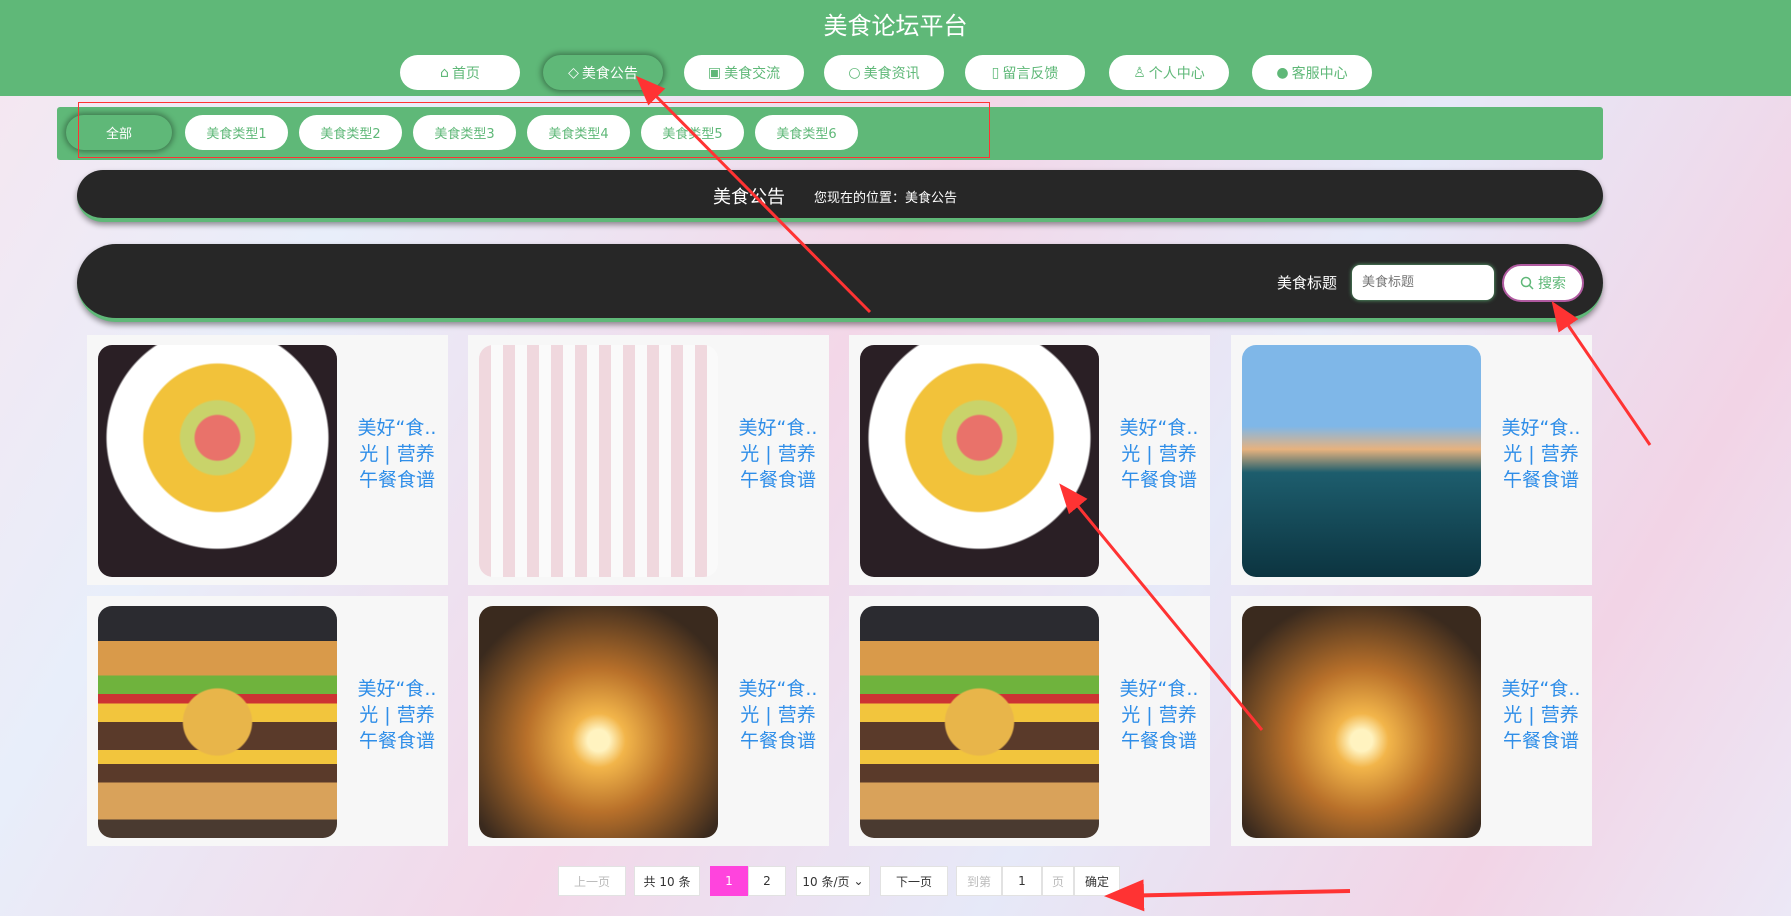  Describe the element at coordinates (1307, 283) in the screenshot. I see `search-label: 美食标题` at that location.